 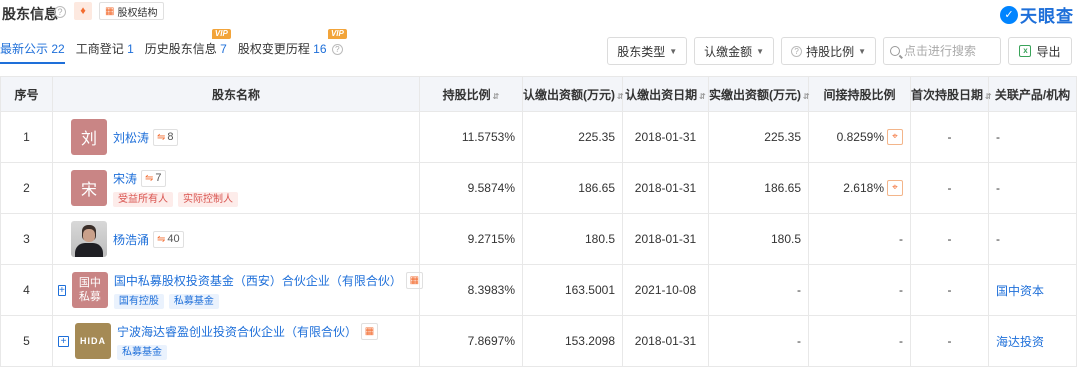 What do you see at coordinates (471, 137) in the screenshot?
I see `ratio-value: 11.5753%` at bounding box center [471, 137].